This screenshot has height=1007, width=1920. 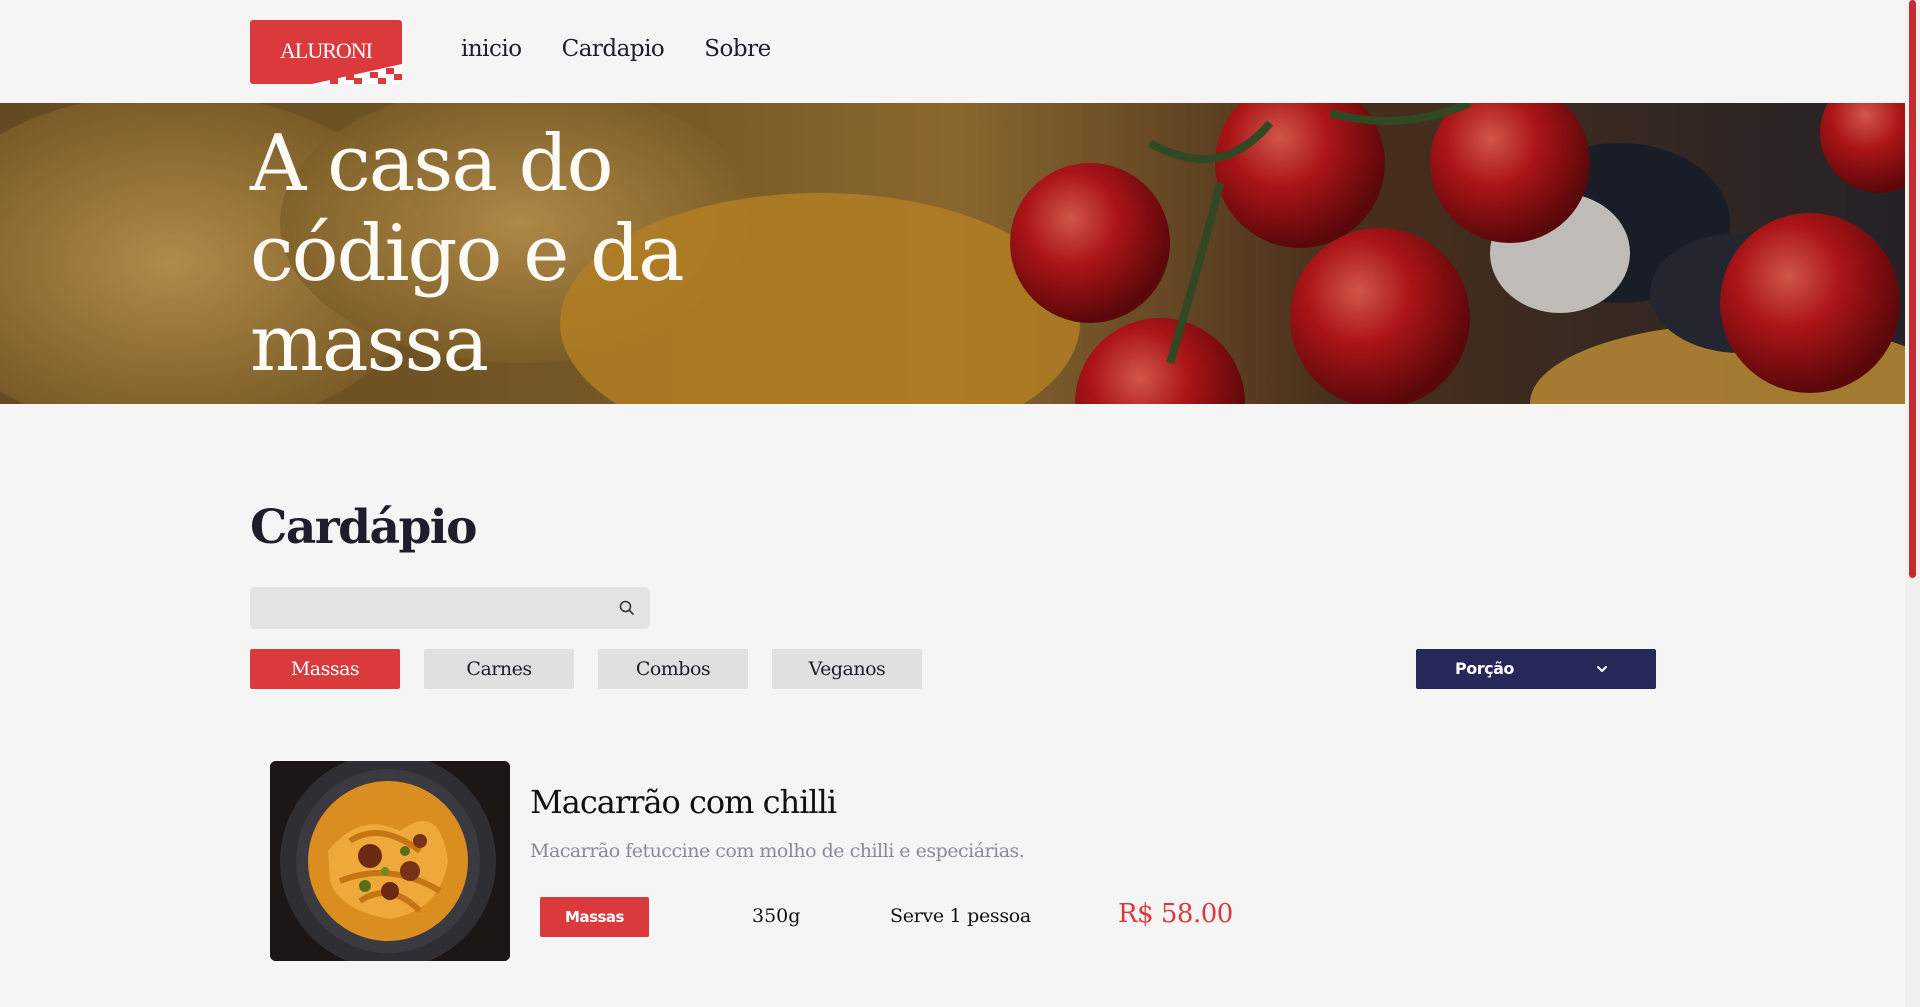 What do you see at coordinates (1602, 669) in the screenshot?
I see `chevron-down-icon` at bounding box center [1602, 669].